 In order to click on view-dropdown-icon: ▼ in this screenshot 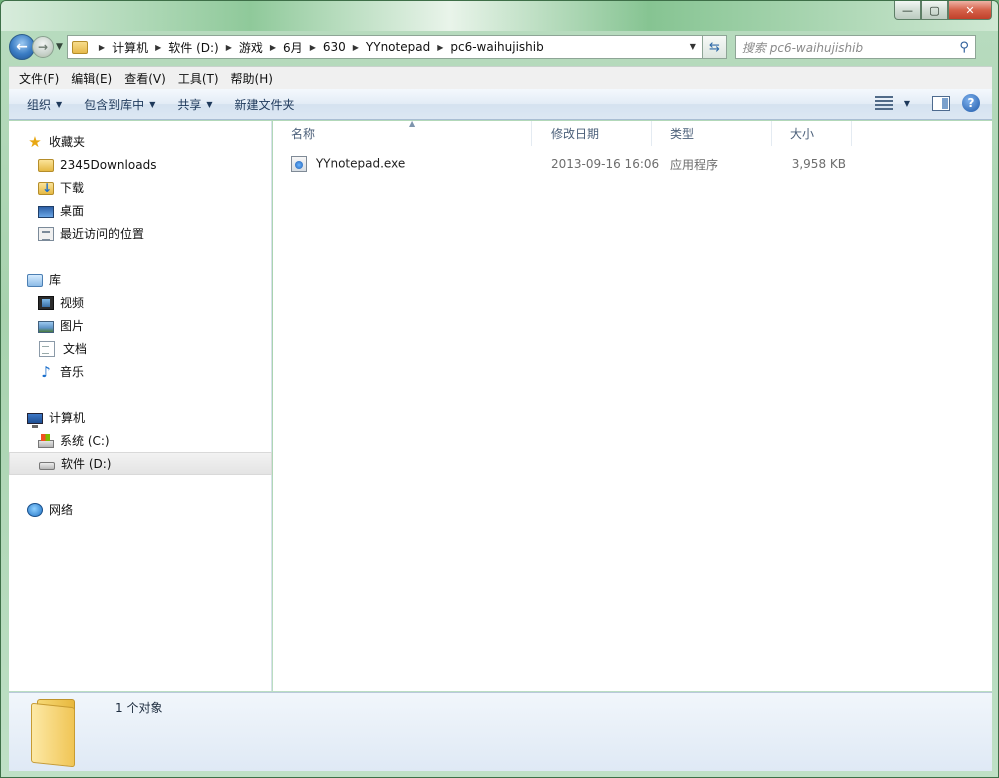, I will do `click(907, 103)`.